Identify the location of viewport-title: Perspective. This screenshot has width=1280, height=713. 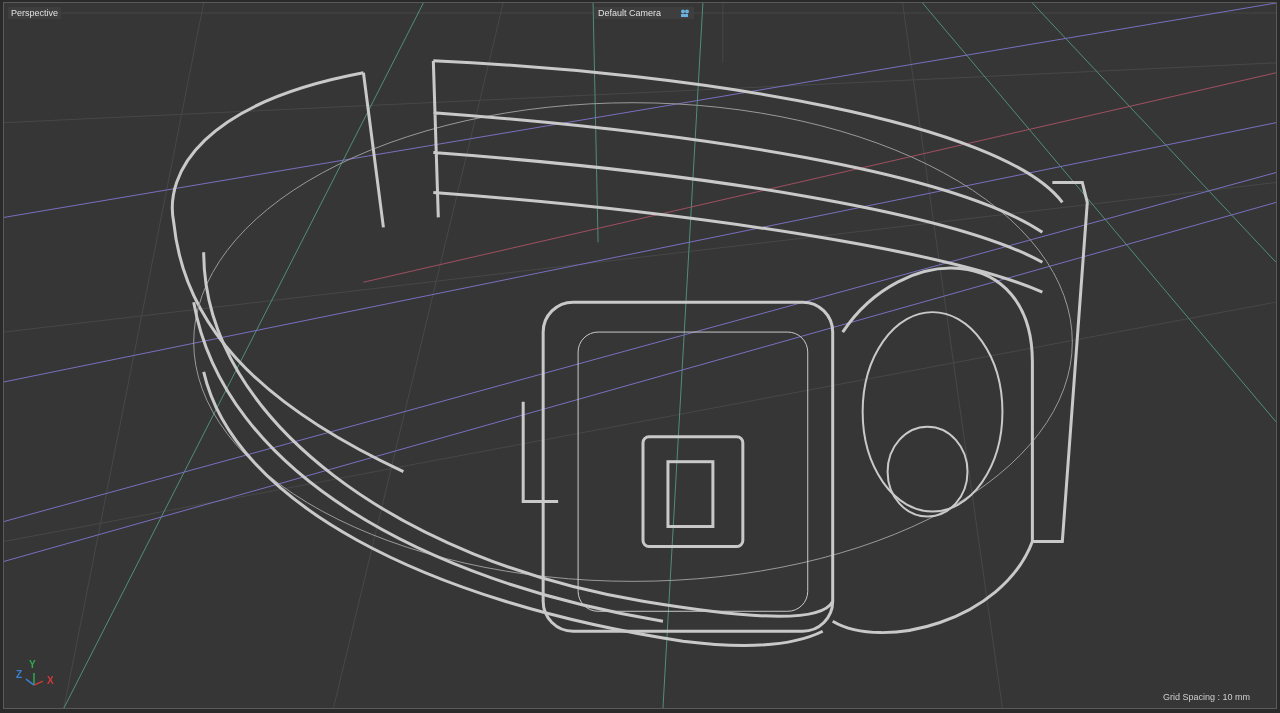
(35, 13).